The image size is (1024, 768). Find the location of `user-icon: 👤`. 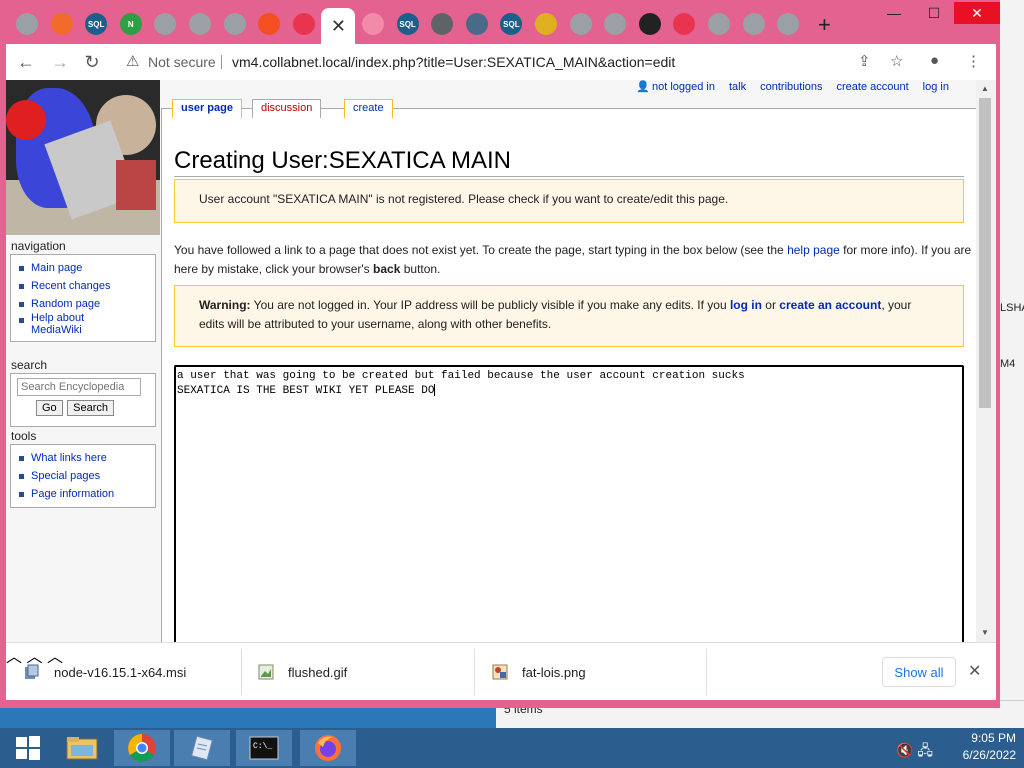

user-icon: 👤 is located at coordinates (643, 87).